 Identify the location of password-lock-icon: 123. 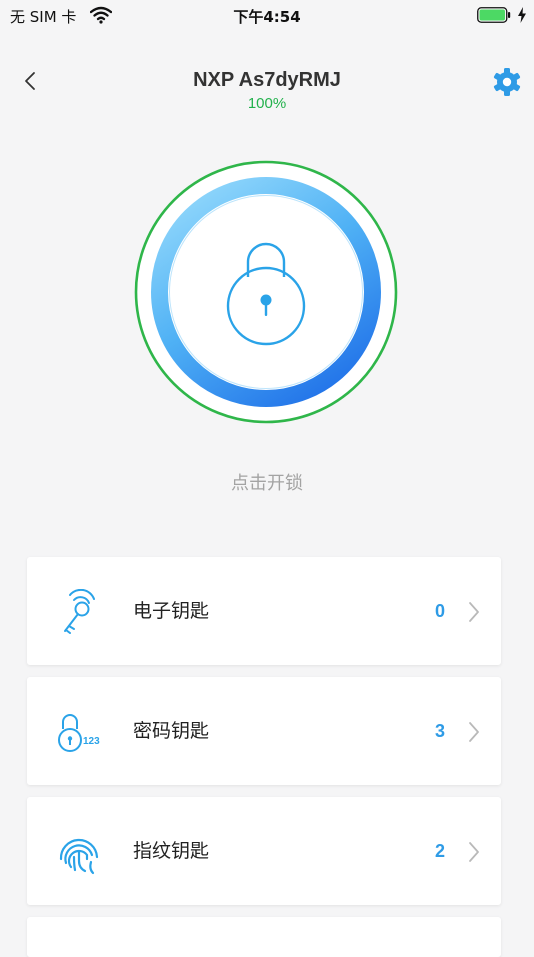
(79, 733).